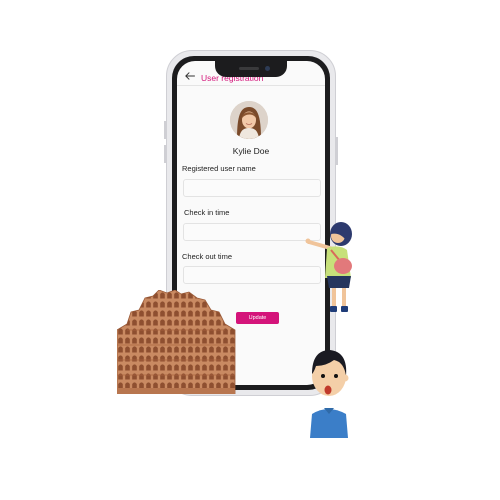 This screenshot has width=500, height=500. What do you see at coordinates (251, 151) in the screenshot?
I see `profile-name: Kylie Doe` at bounding box center [251, 151].